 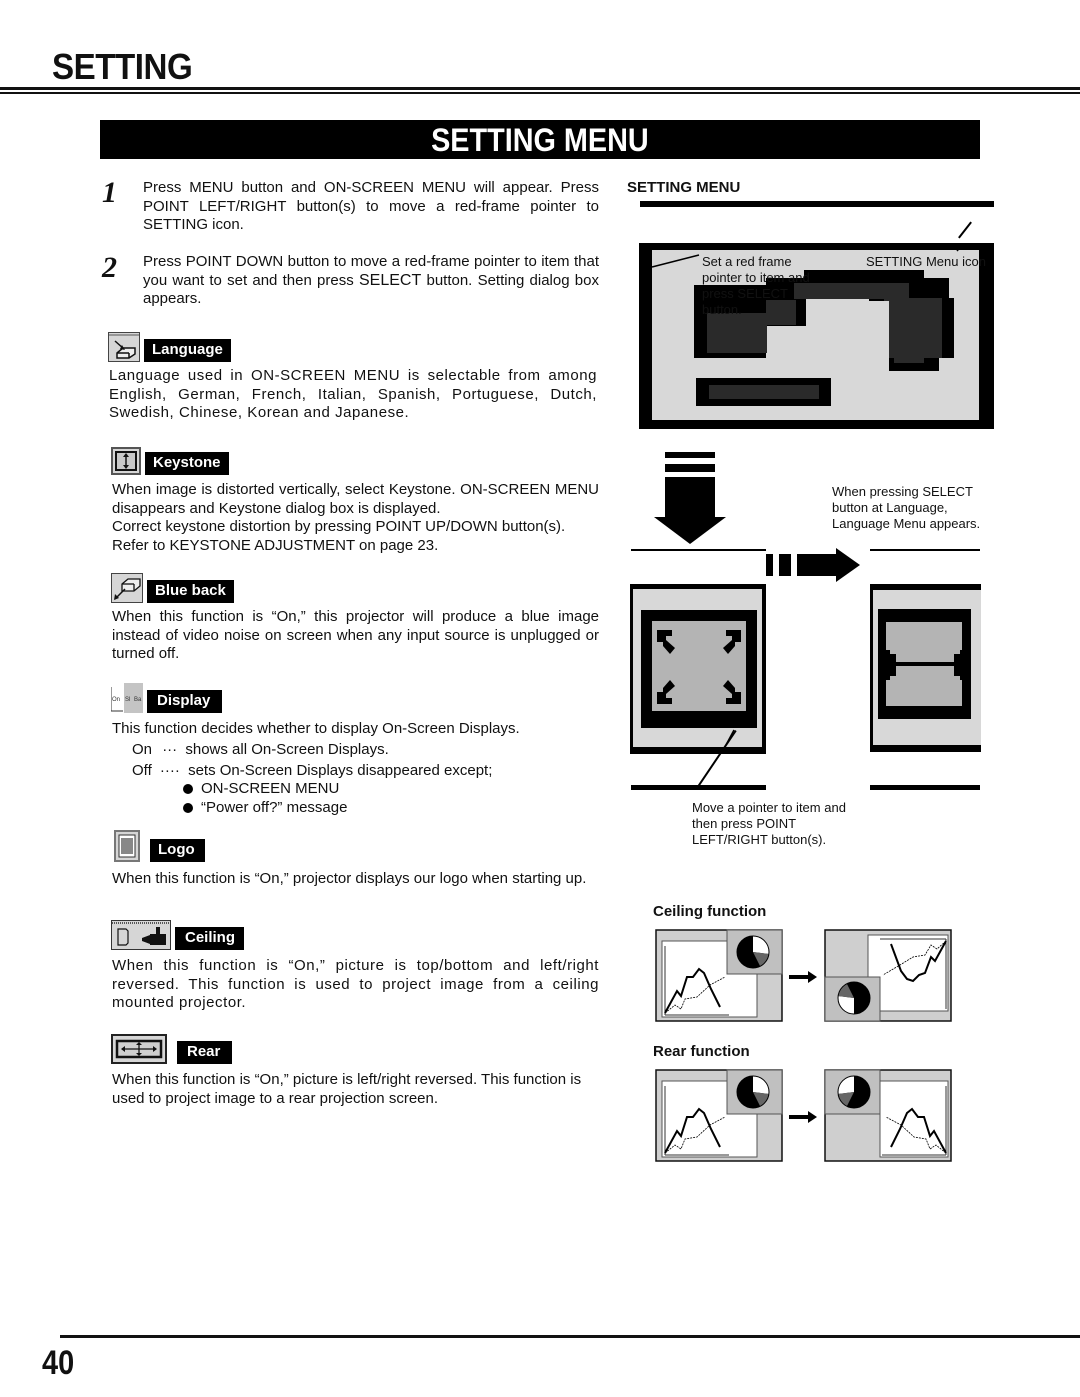 I want to click on section-banner: SETTING MENU, so click(x=540, y=139).